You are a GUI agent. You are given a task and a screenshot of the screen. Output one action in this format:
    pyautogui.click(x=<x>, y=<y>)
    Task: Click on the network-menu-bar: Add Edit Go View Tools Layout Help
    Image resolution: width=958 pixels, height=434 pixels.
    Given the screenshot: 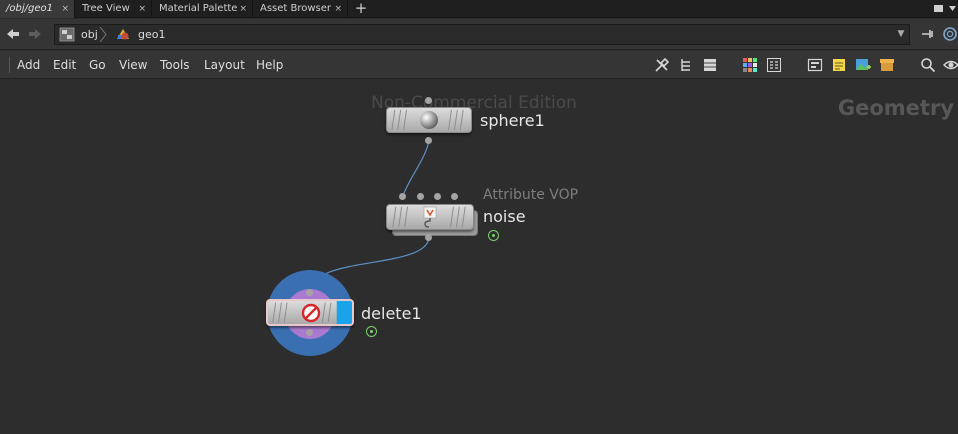 What is the action you would take?
    pyautogui.click(x=479, y=65)
    